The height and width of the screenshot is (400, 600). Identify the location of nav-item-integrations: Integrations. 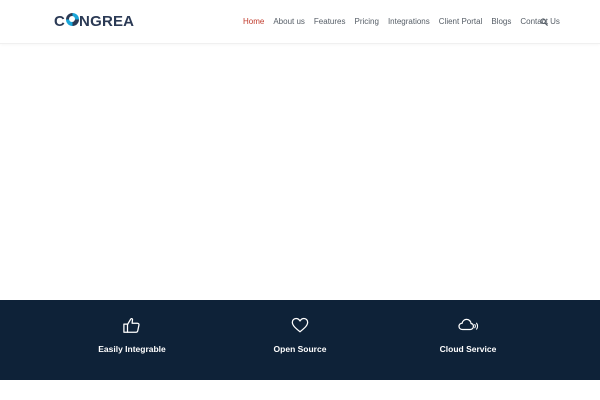
(409, 22).